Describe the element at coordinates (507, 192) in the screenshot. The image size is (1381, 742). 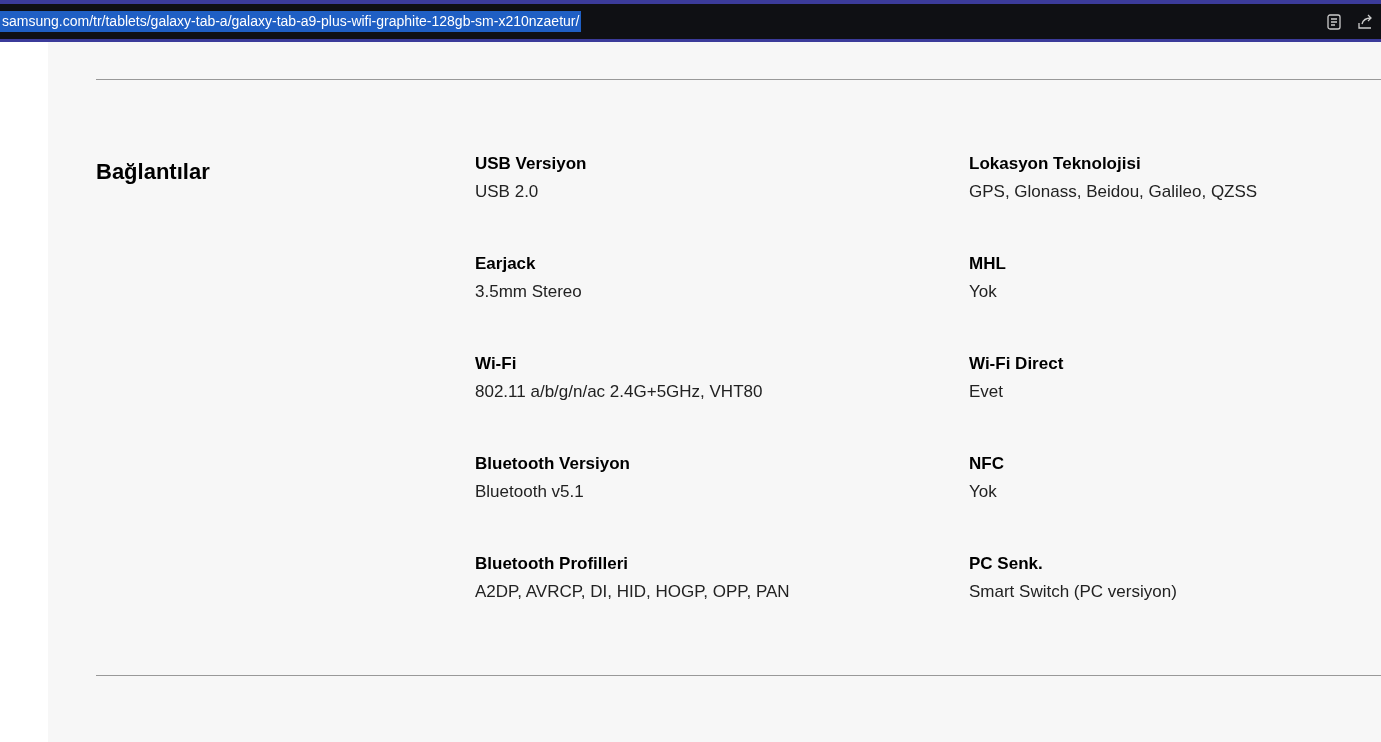
I see `spec-value: USB 2.0` at that location.